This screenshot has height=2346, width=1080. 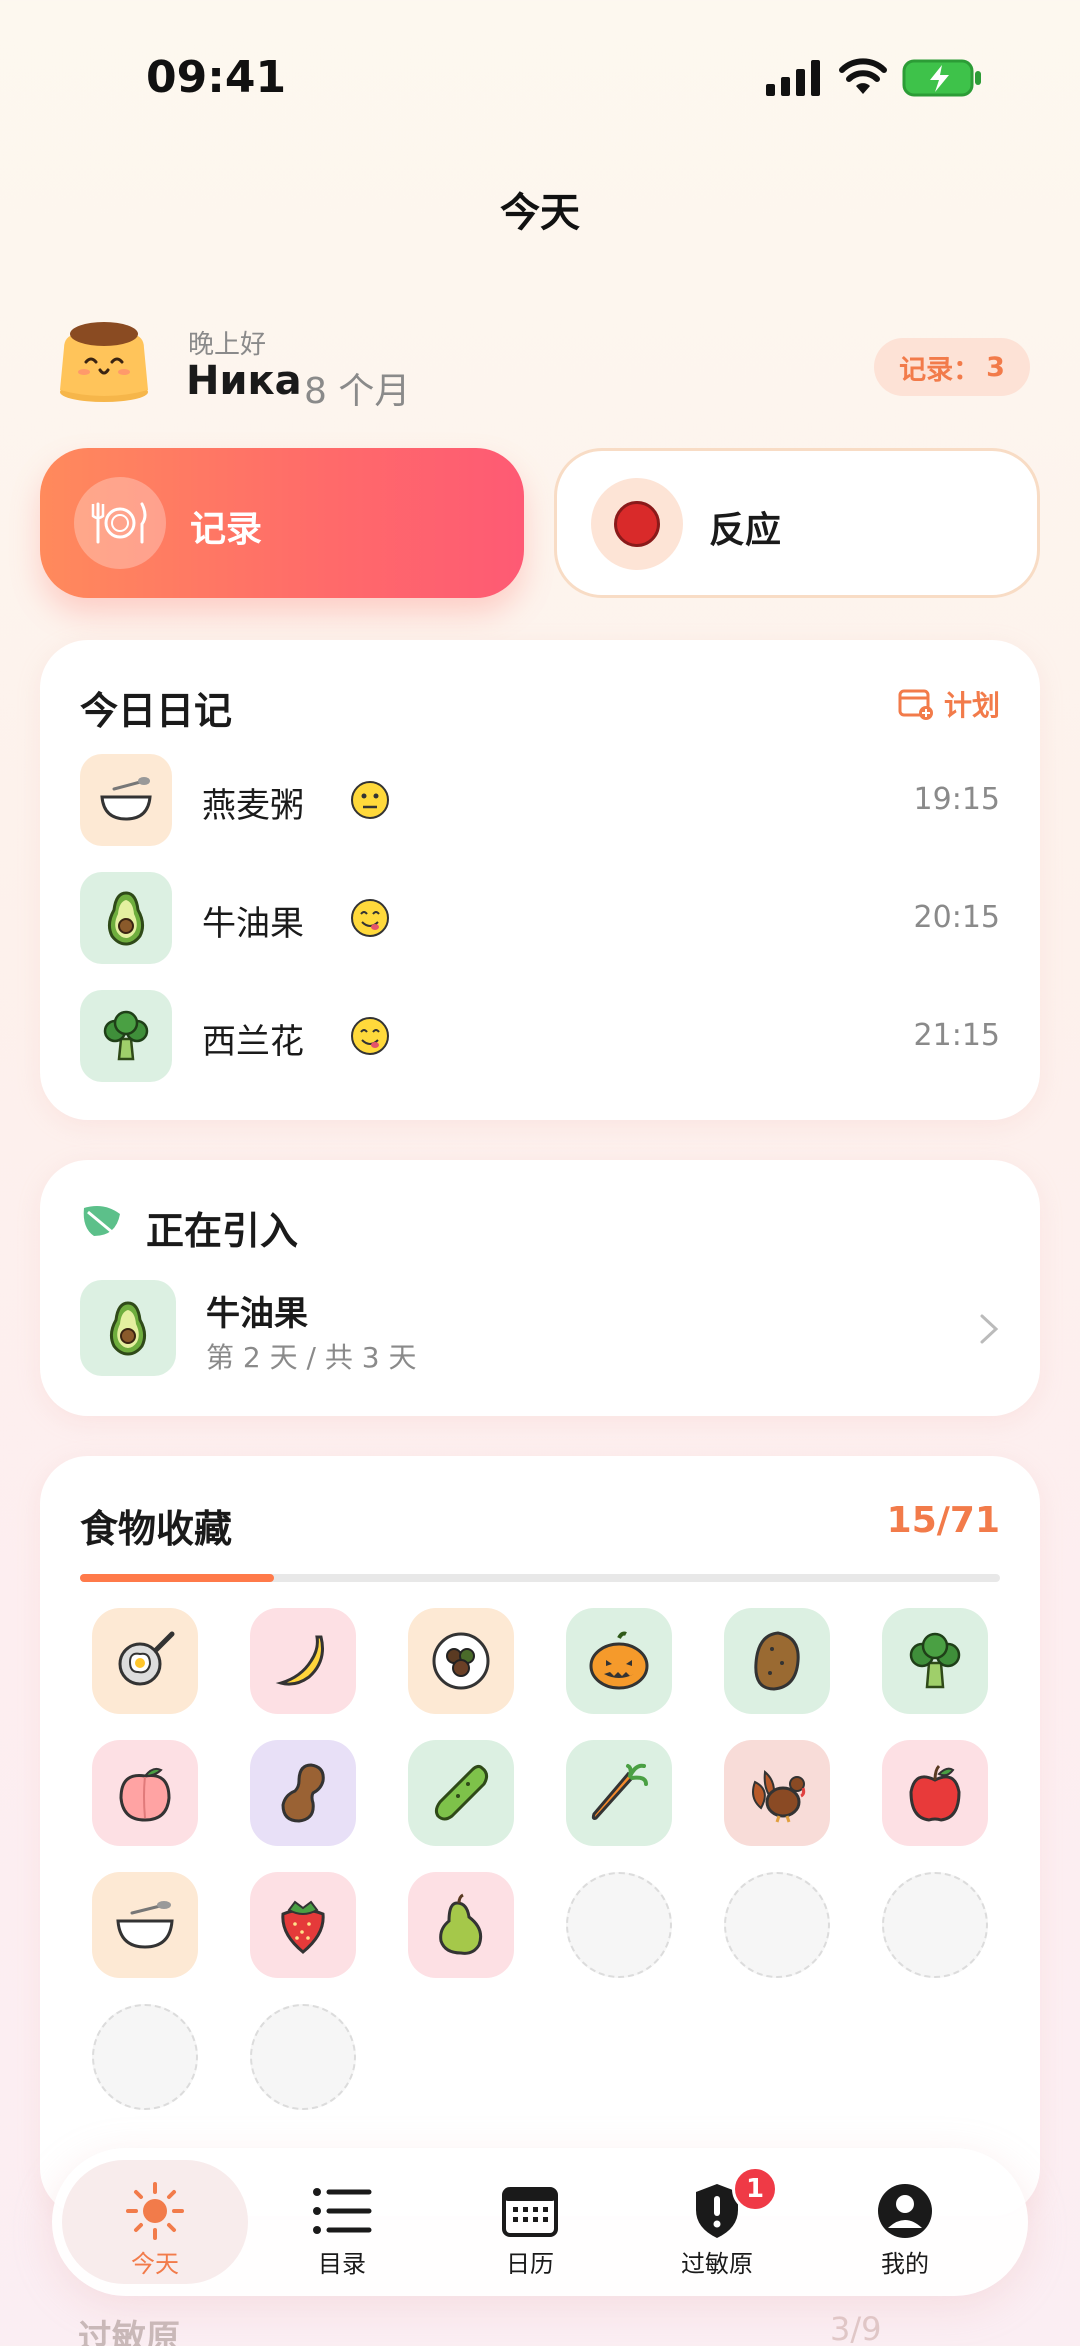 What do you see at coordinates (755, 2189) in the screenshot?
I see `allergen-badge: 1` at bounding box center [755, 2189].